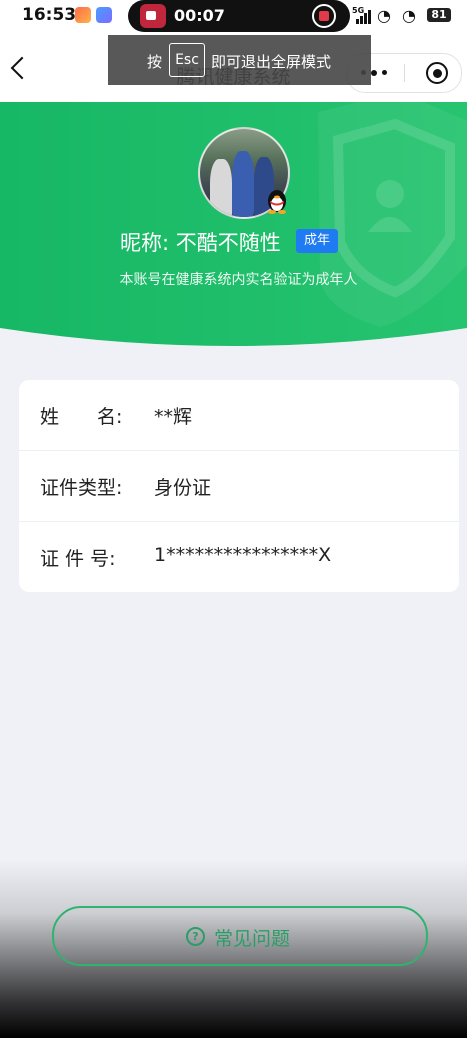 The width and height of the screenshot is (467, 1038). I want to click on camera-icon, so click(153, 16).